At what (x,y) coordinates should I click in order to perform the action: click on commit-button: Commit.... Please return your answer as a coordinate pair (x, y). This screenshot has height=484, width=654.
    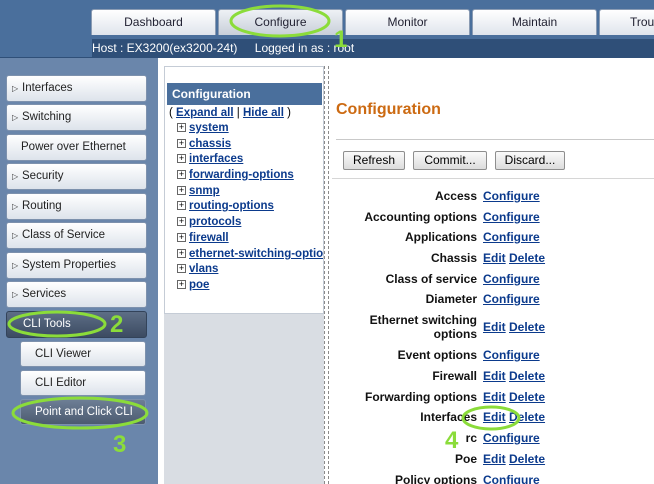
    Looking at the image, I should click on (450, 160).